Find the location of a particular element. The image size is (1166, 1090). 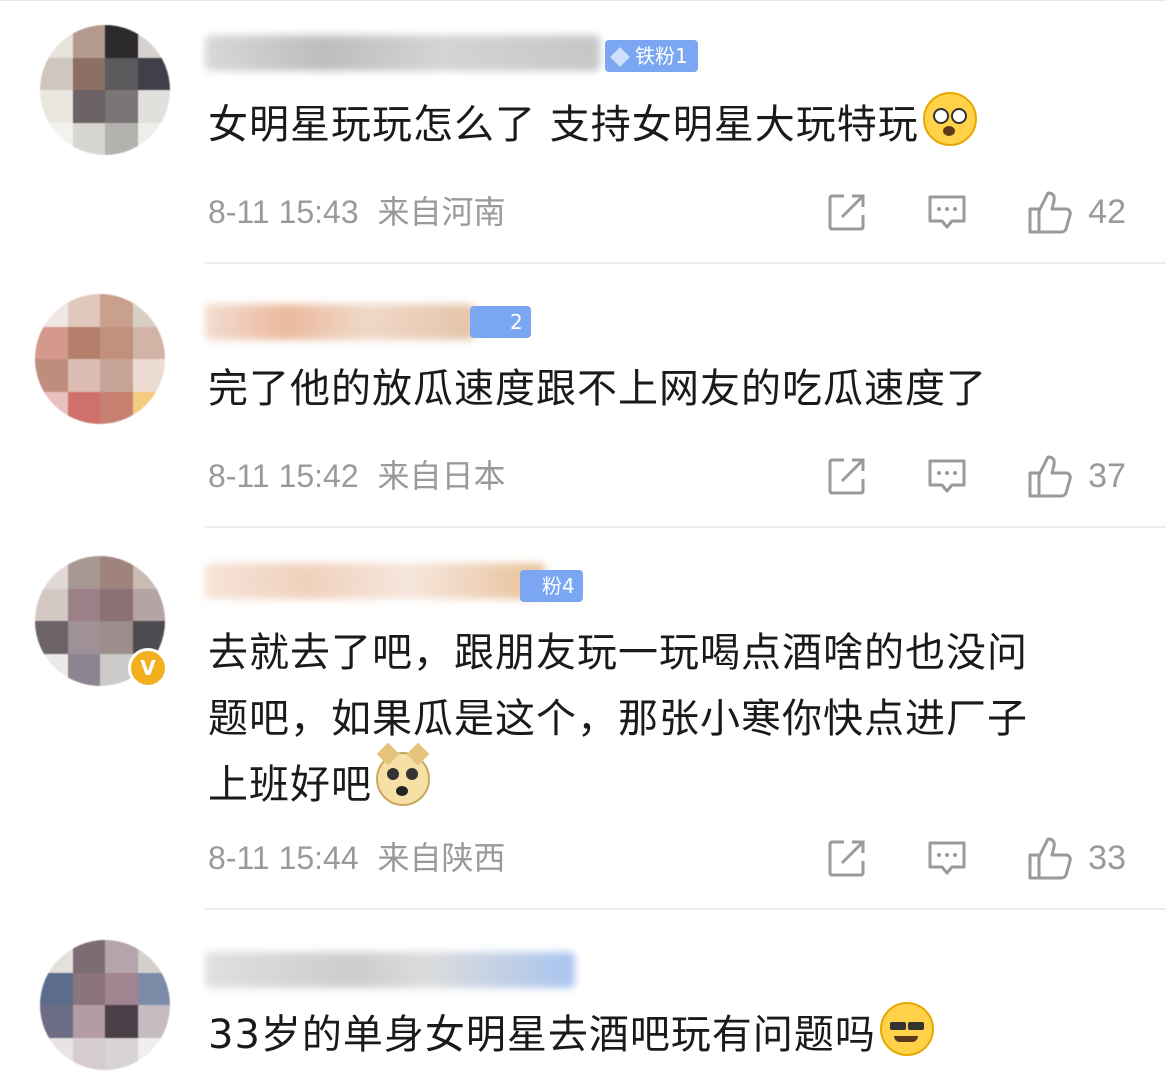

fan-badge: 粉4 is located at coordinates (551, 586).